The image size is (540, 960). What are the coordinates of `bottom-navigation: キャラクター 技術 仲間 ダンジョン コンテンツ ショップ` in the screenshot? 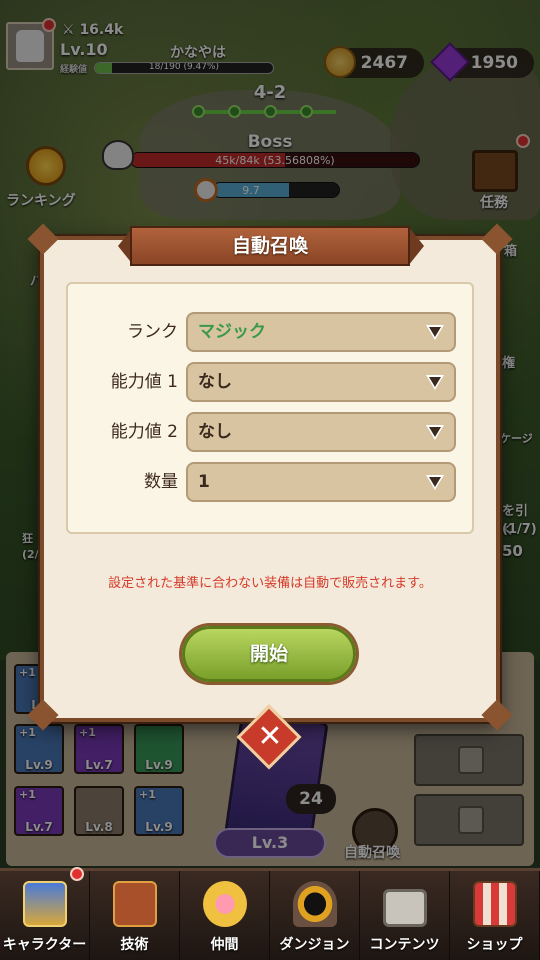 It's located at (270, 913).